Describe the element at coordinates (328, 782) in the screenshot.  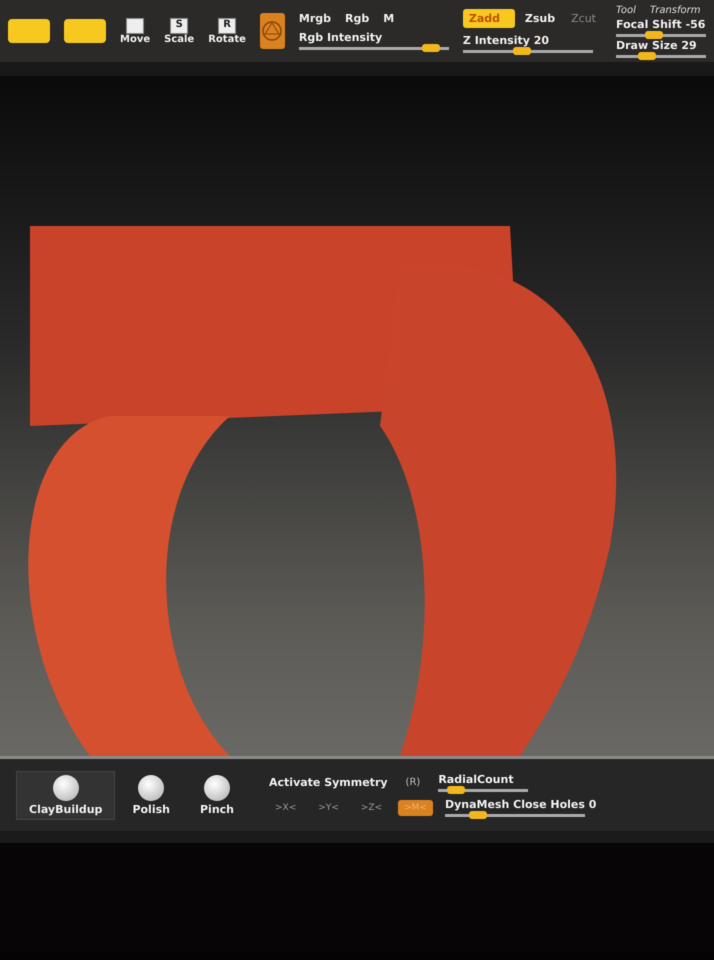
I see `symmetry-label: Activate Symmetry` at that location.